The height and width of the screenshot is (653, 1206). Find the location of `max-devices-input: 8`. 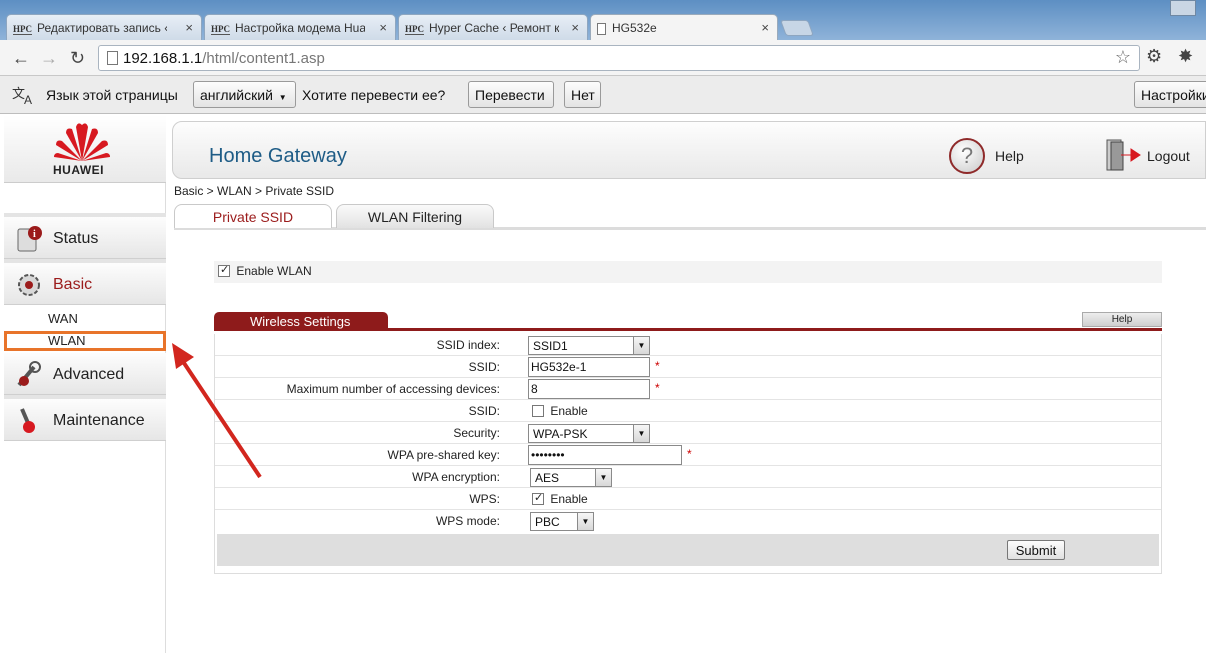

max-devices-input: 8 is located at coordinates (589, 389).